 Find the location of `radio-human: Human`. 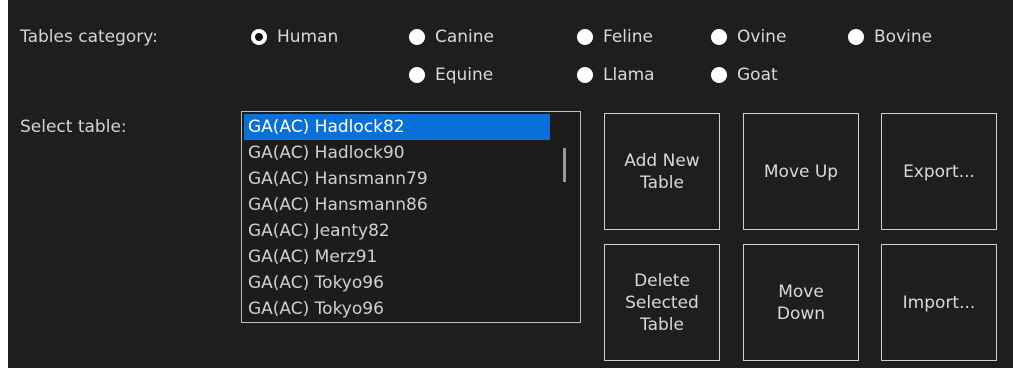

radio-human: Human is located at coordinates (294, 37).